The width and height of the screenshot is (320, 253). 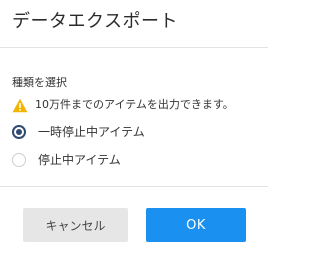 What do you see at coordinates (95, 21) in the screenshot?
I see `dialog-title: データエクスポート` at bounding box center [95, 21].